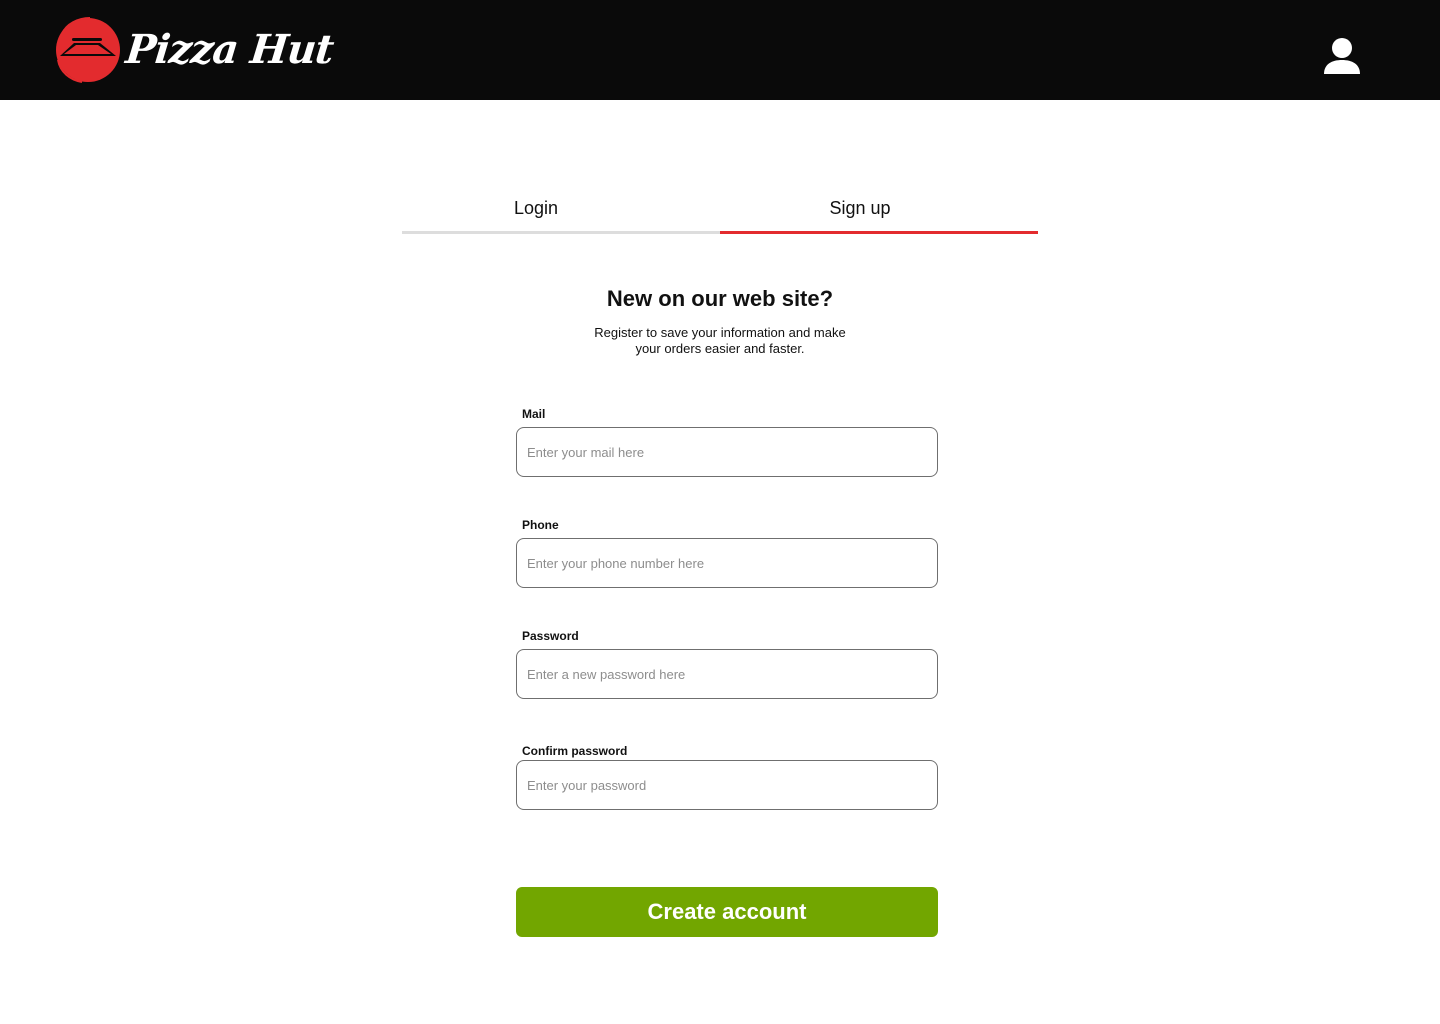 This screenshot has width=1440, height=1024. Describe the element at coordinates (88, 50) in the screenshot. I see `pizza-hut-roof-logo-icon` at that location.